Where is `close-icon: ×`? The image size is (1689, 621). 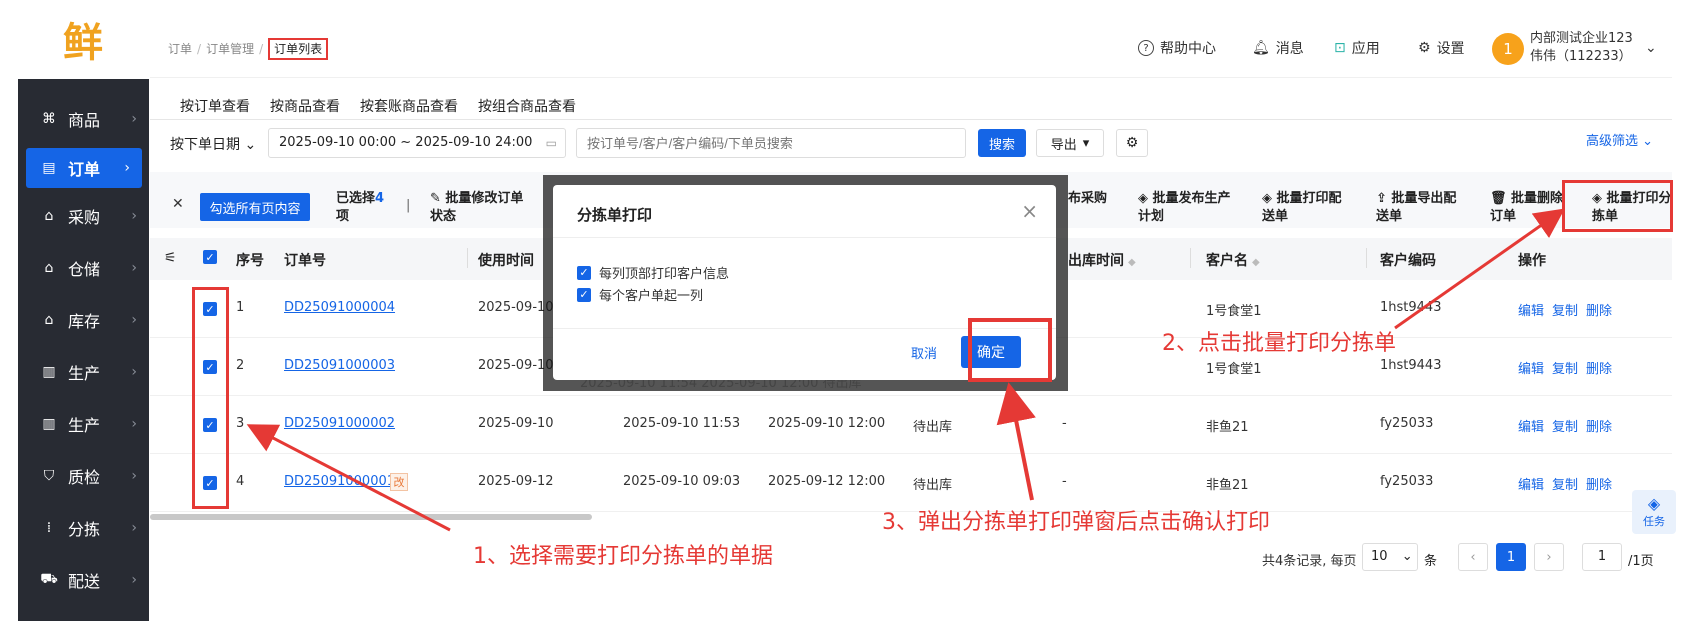 close-icon: × is located at coordinates (1029, 211).